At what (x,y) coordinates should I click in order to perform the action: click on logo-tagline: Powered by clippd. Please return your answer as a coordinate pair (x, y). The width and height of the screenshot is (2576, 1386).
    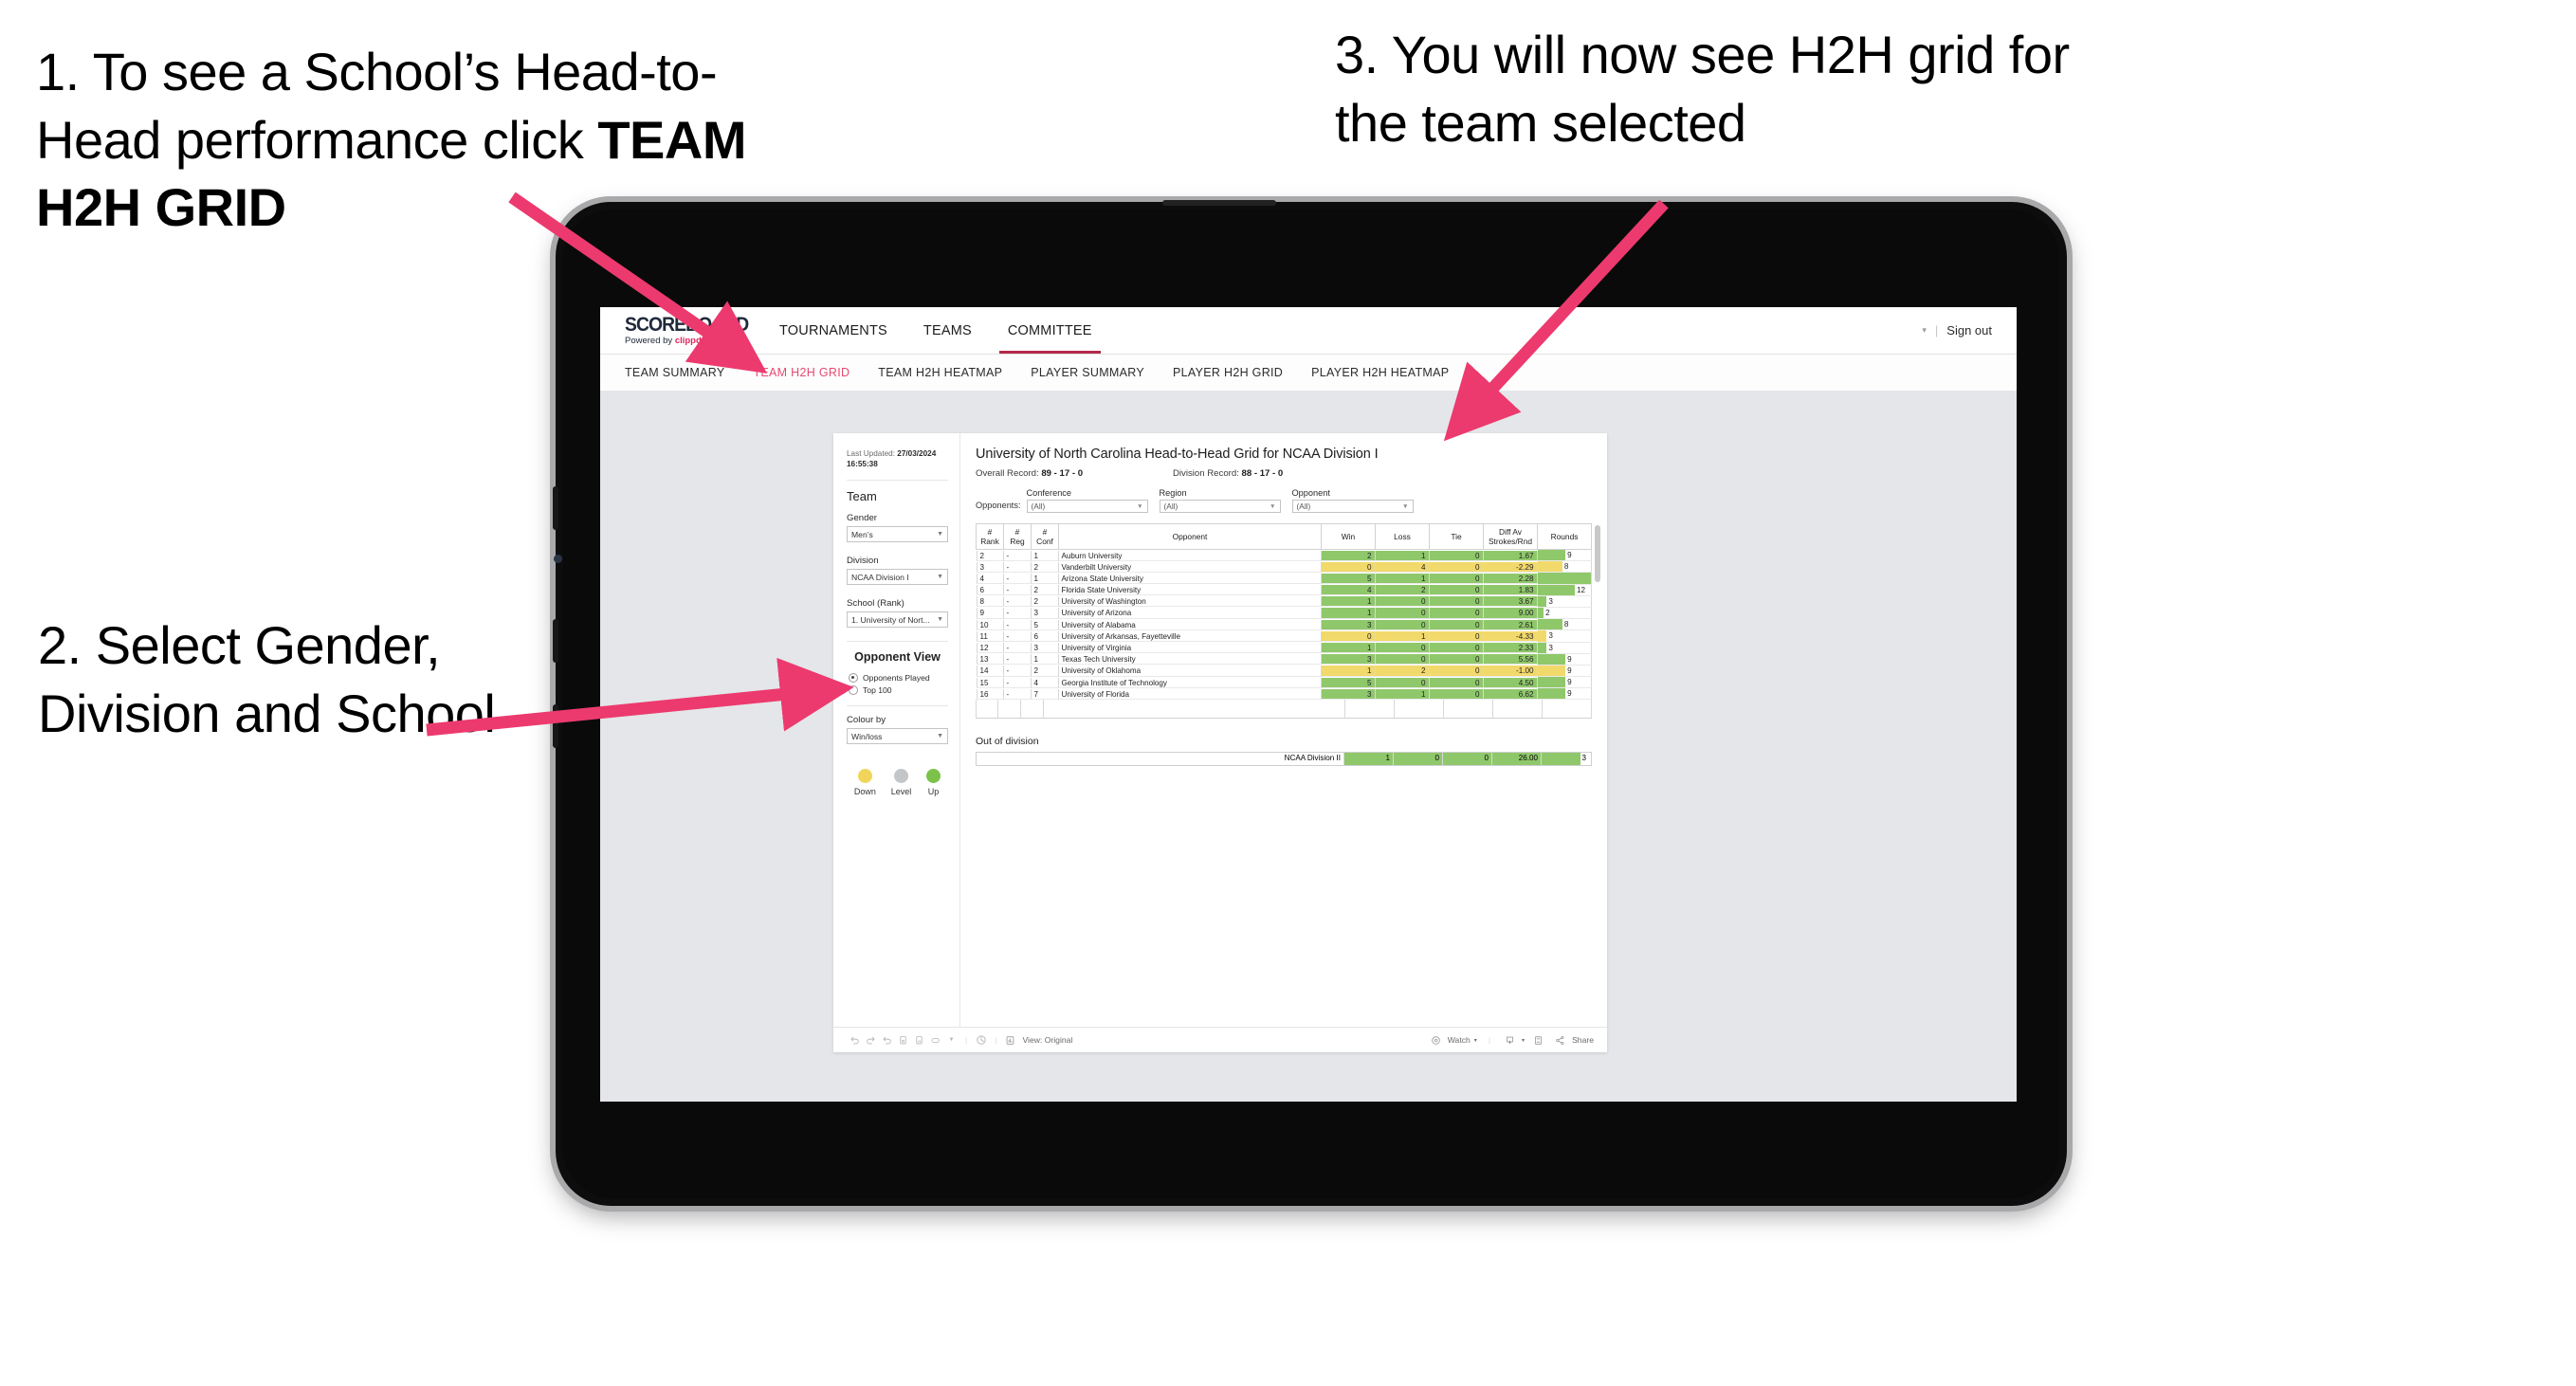
    Looking at the image, I should click on (686, 341).